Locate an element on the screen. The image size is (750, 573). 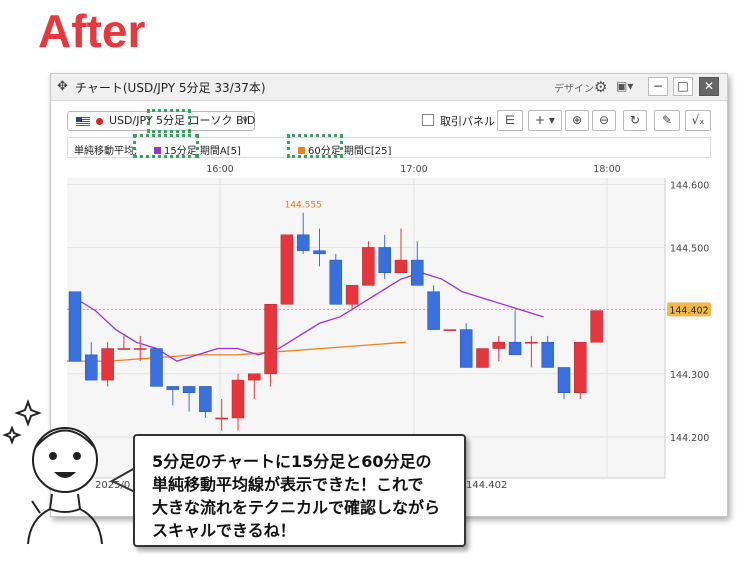
trade-panel-label: 取引パネル is located at coordinates (467, 121).